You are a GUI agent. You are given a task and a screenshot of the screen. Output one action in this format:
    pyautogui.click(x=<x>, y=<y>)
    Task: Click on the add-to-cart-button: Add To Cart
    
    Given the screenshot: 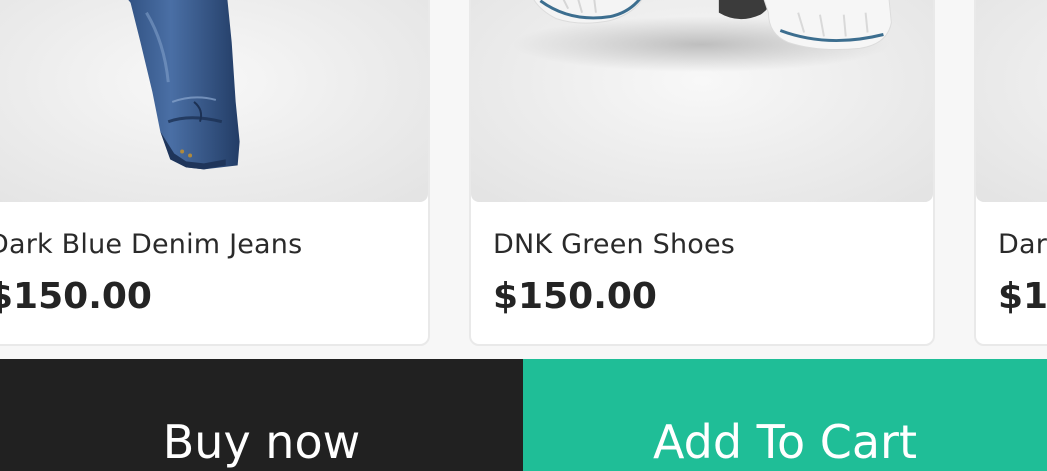 What is the action you would take?
    pyautogui.click(x=785, y=415)
    